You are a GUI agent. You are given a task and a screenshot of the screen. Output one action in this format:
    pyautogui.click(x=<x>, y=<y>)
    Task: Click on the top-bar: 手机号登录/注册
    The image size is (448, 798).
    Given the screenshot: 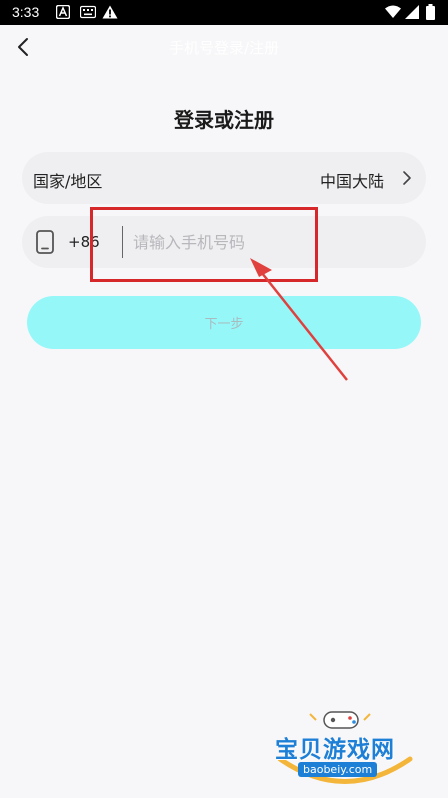 What is the action you would take?
    pyautogui.click(x=224, y=47)
    